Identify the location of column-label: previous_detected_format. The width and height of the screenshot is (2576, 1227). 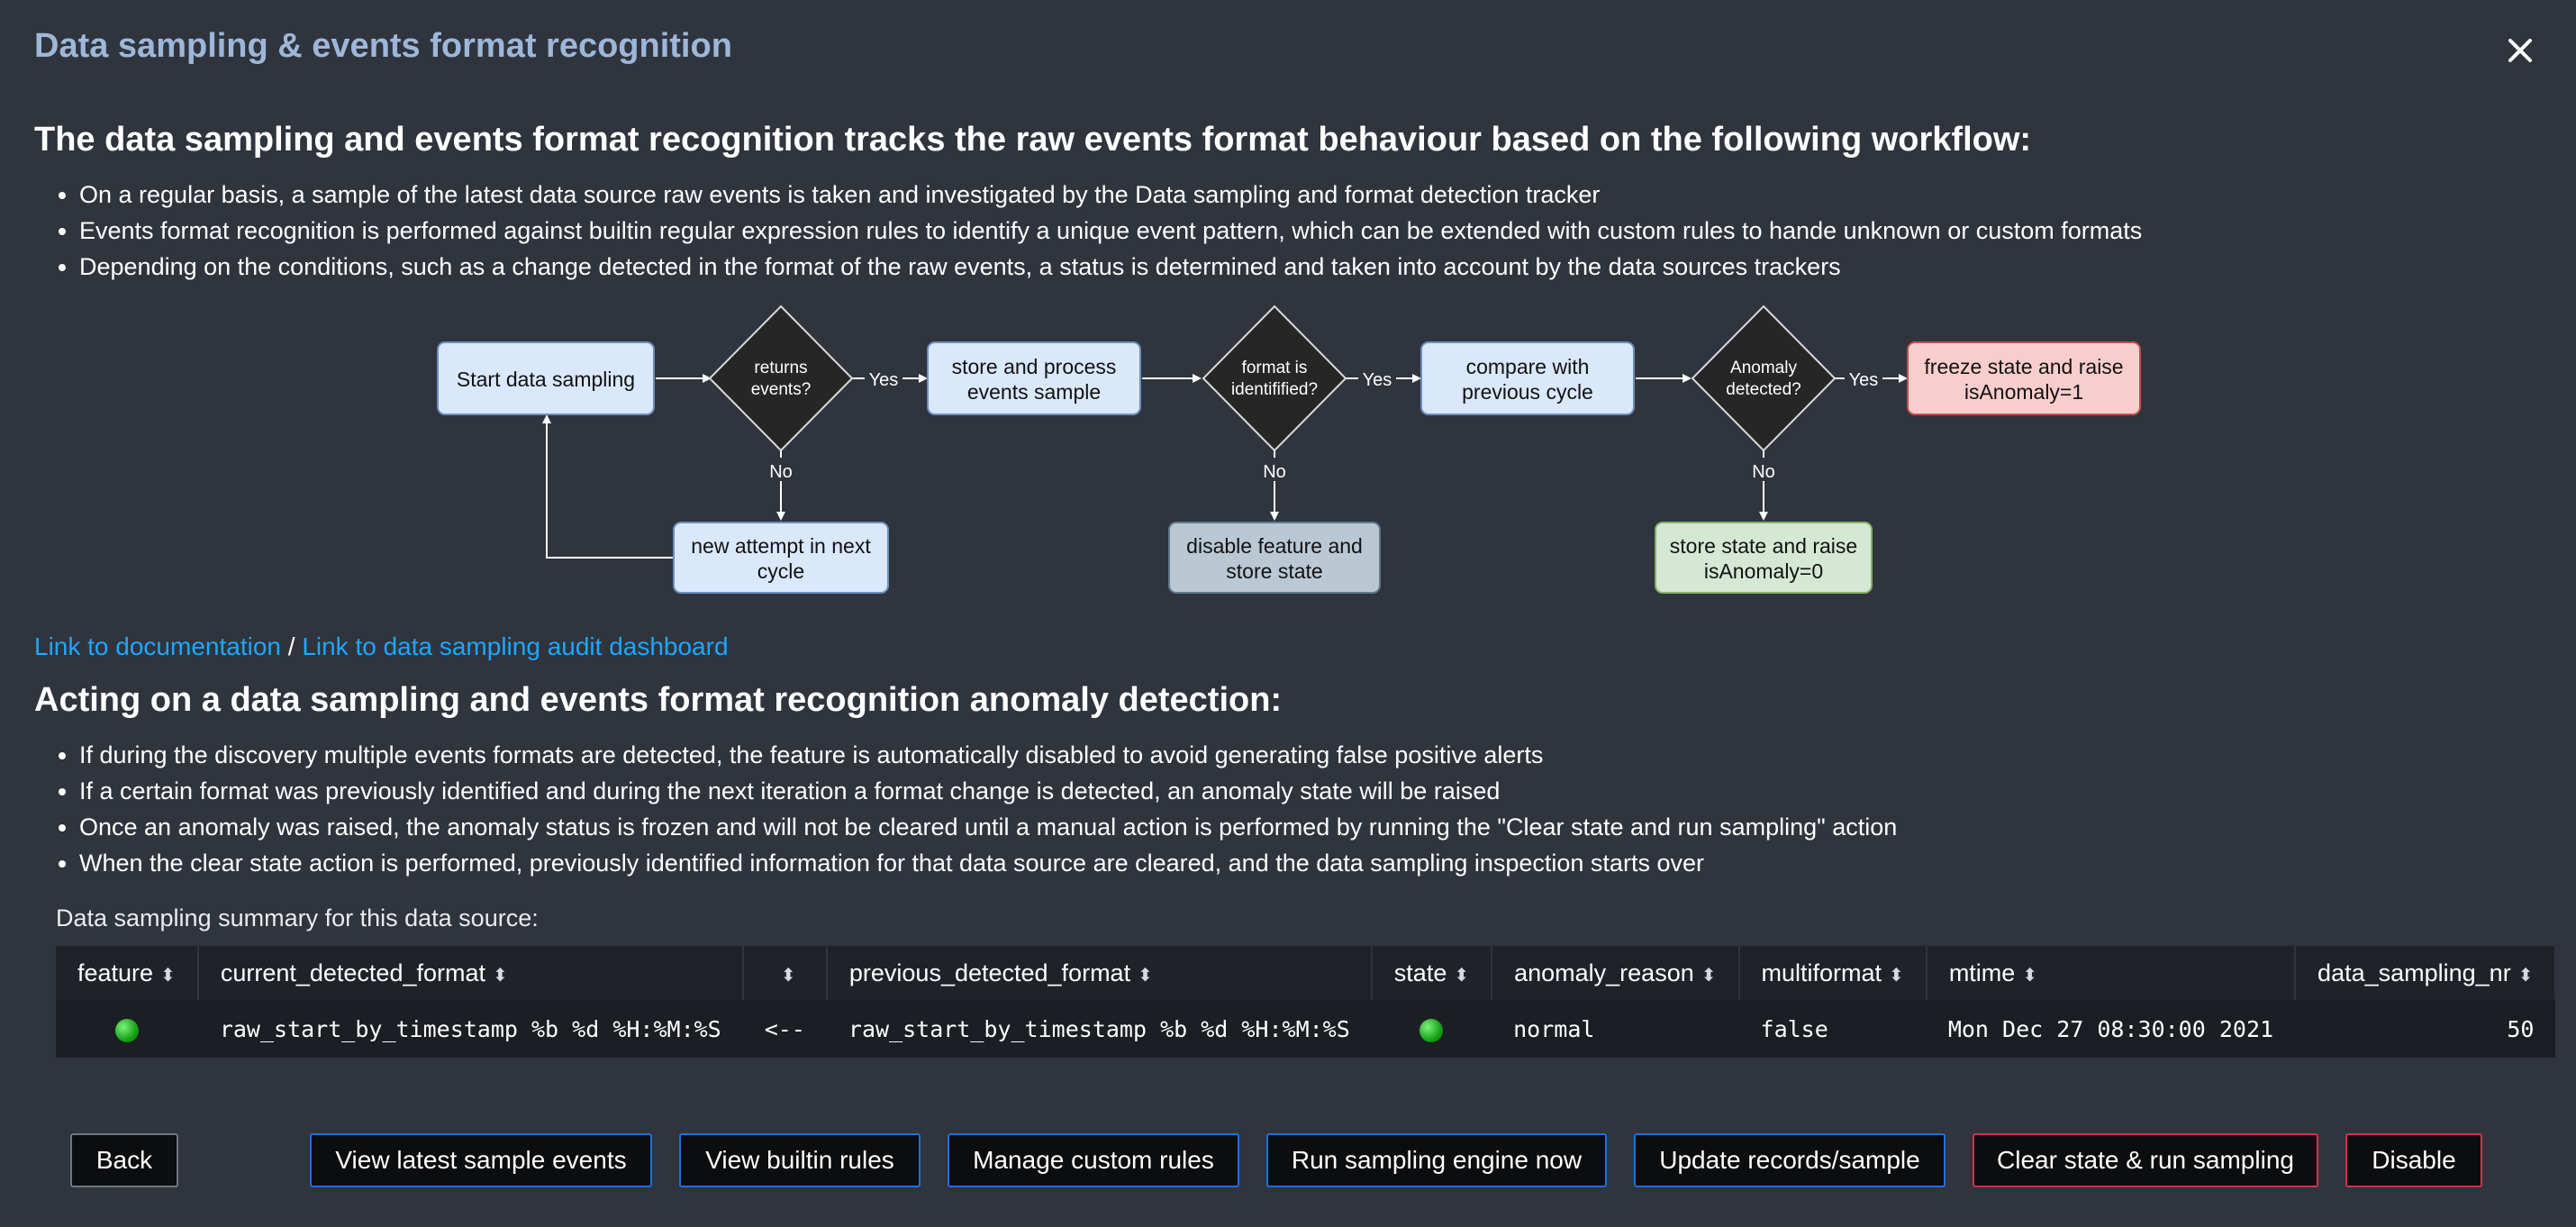
(990, 972).